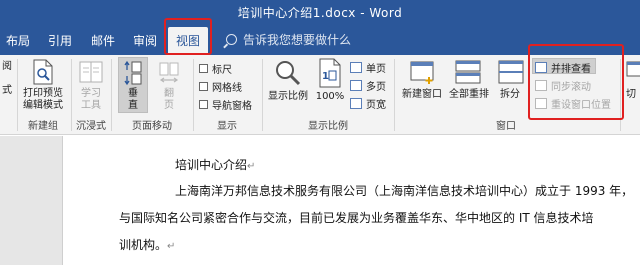  Describe the element at coordinates (133, 106) in the screenshot. I see `vertical-label2: 直` at that location.